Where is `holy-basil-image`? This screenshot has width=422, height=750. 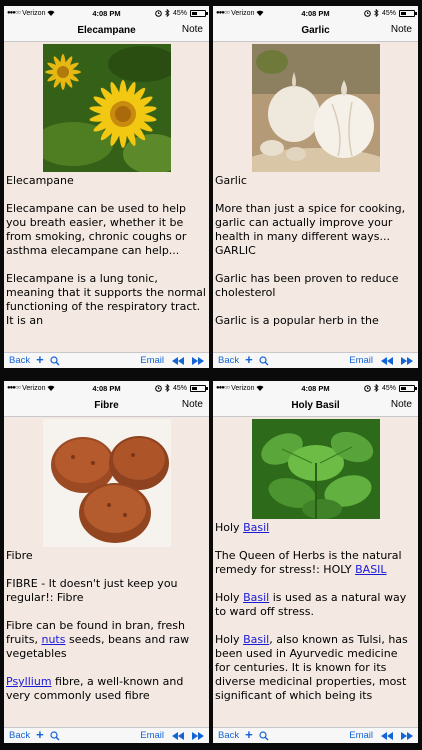
holy-basil-image is located at coordinates (315, 469).